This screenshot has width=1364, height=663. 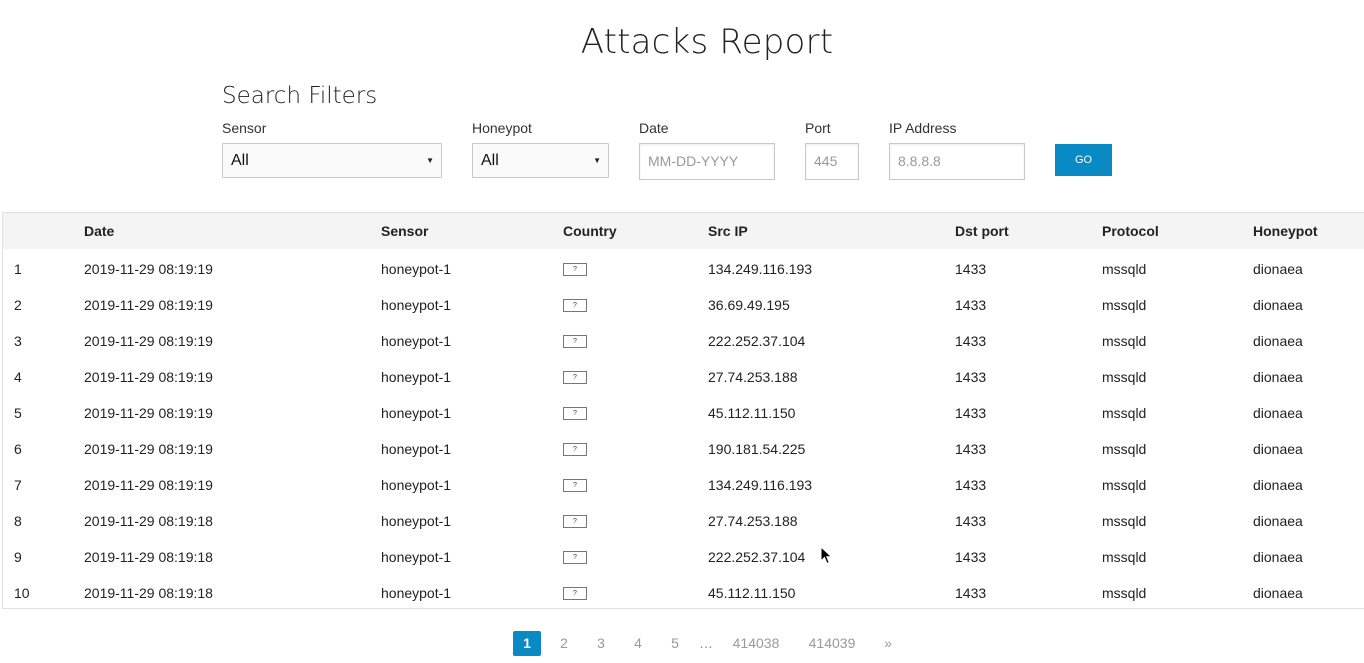 What do you see at coordinates (675, 643) in the screenshot?
I see `page-link-5: 5` at bounding box center [675, 643].